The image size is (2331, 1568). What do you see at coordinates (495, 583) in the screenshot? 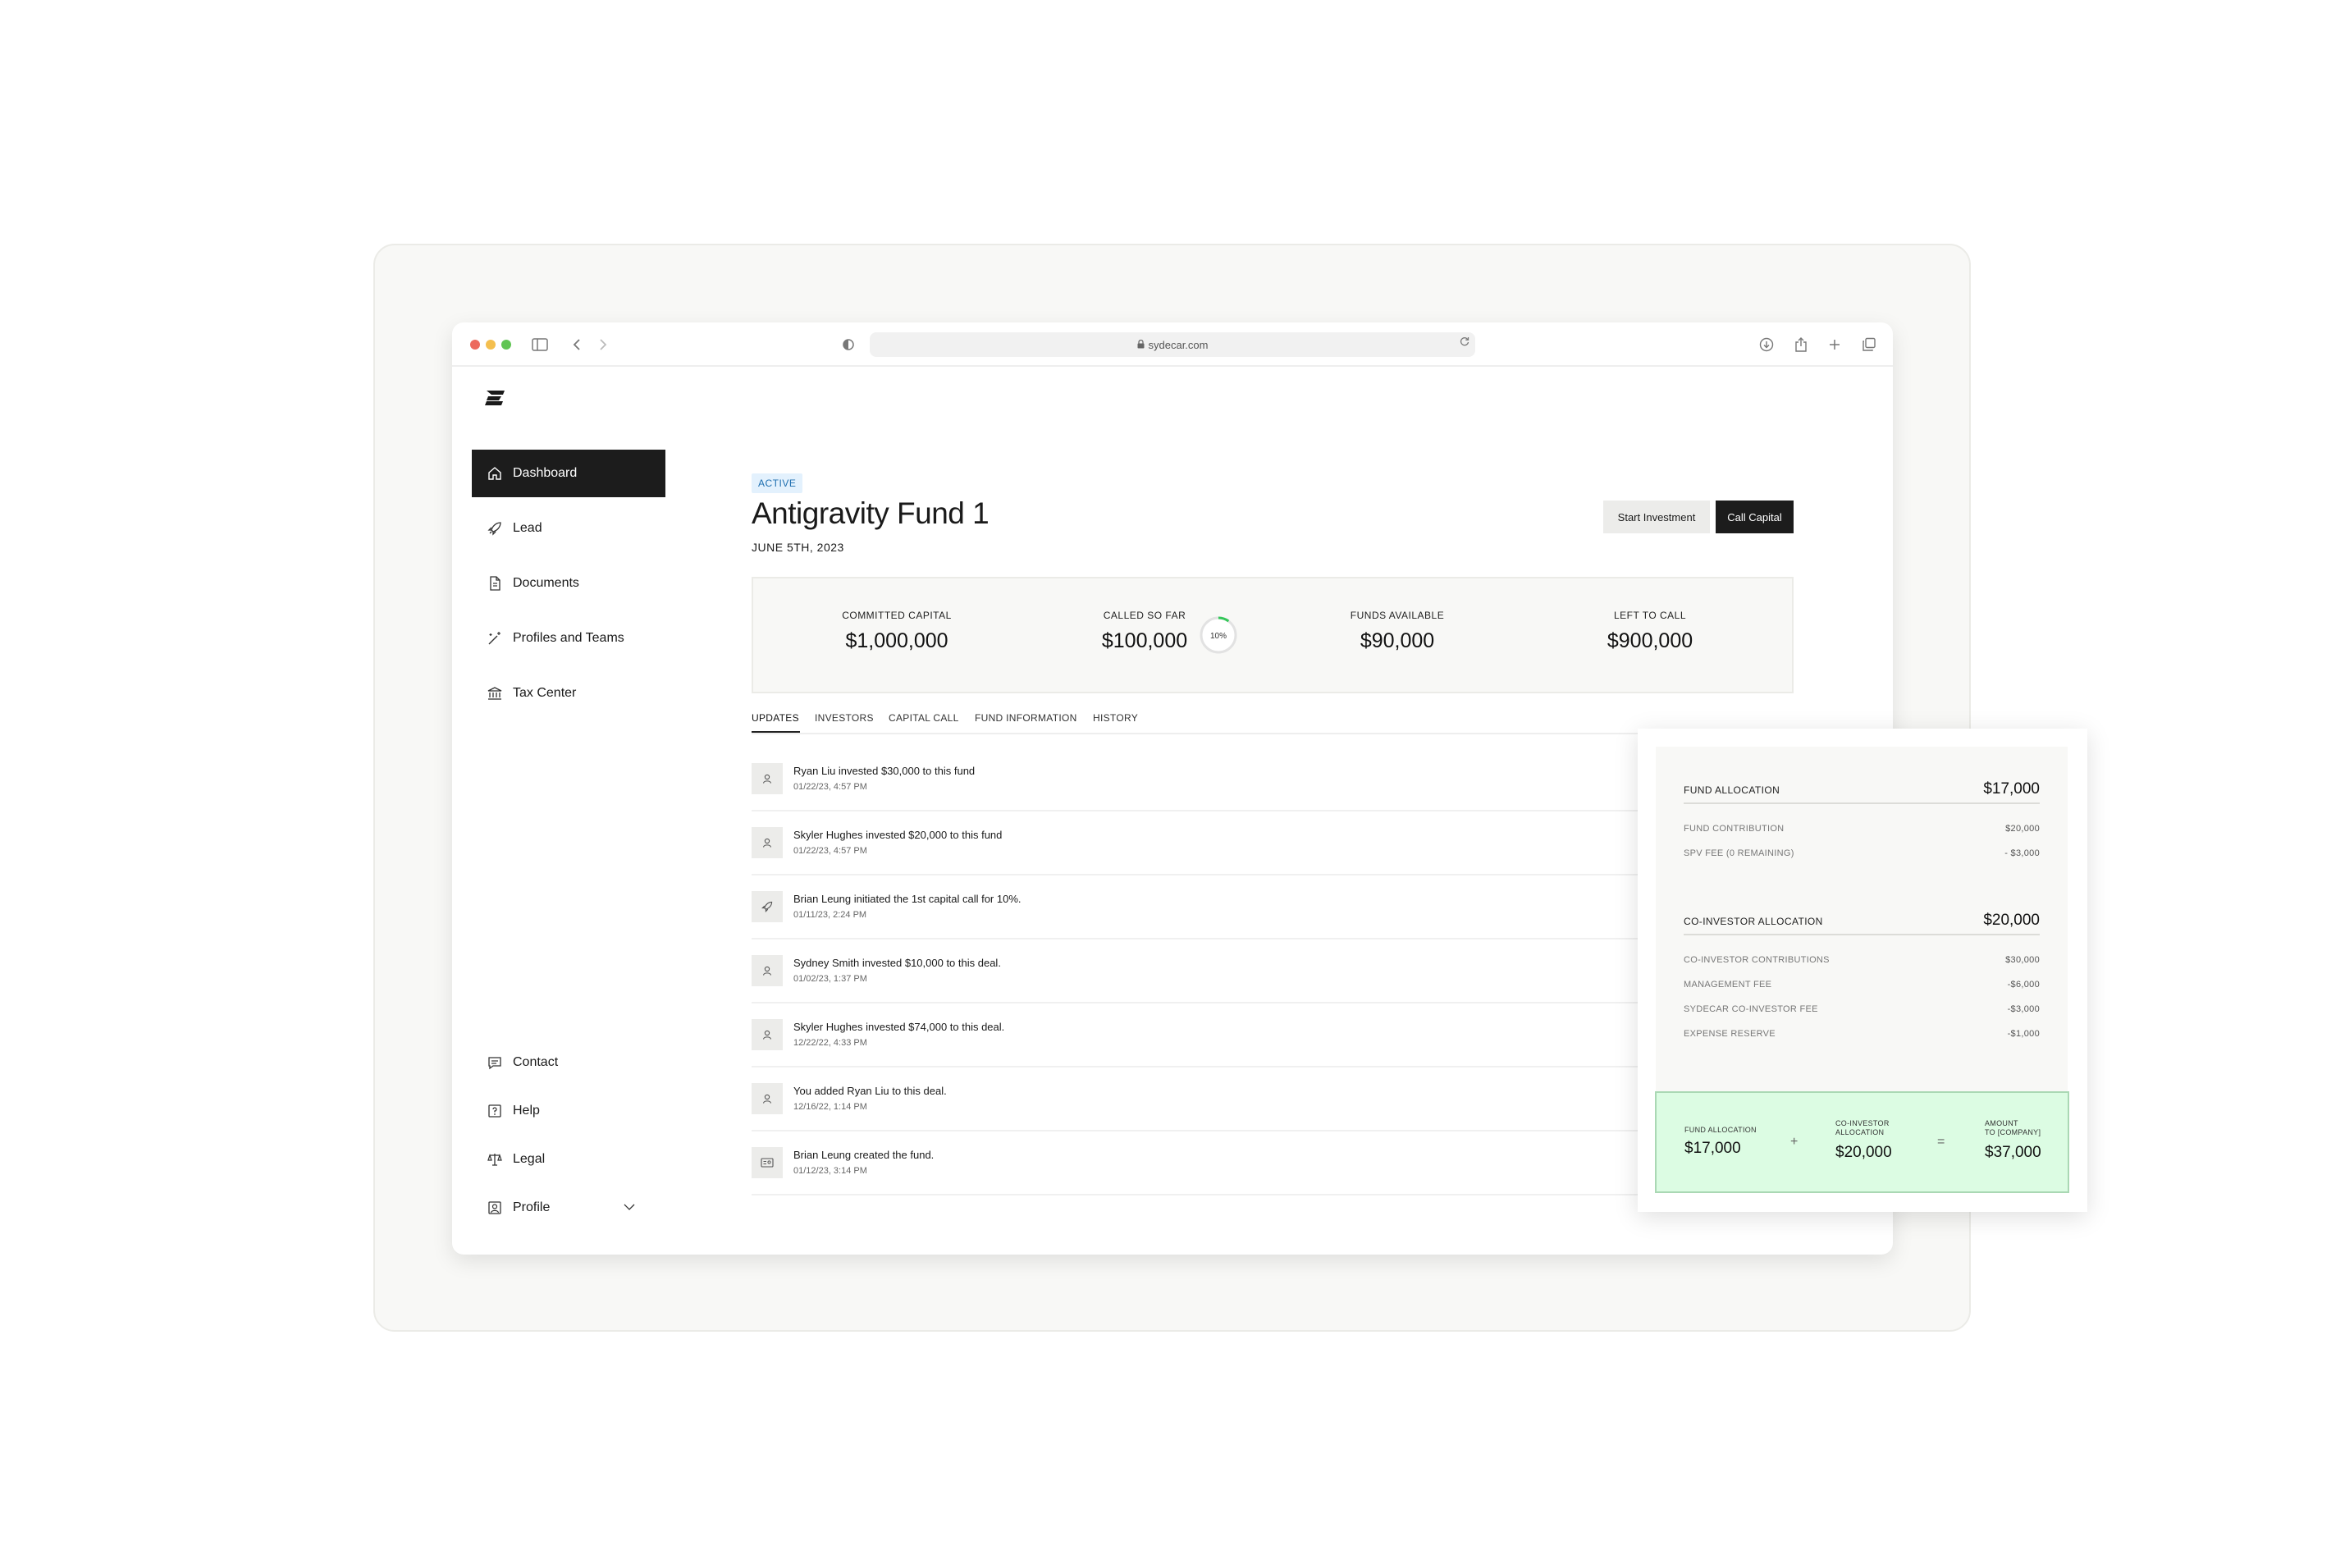
I see `document-icon` at bounding box center [495, 583].